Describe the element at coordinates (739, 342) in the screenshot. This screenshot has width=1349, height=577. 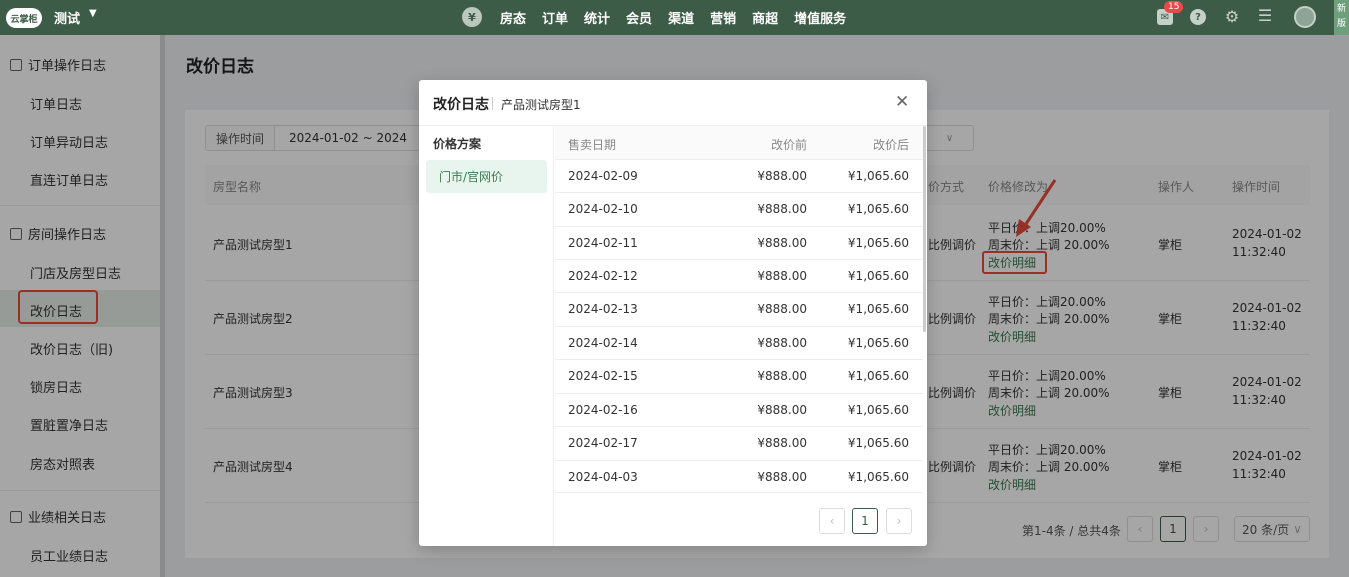
I see `table-row: 2024-02-14 ¥888.00 ¥1,065.60` at that location.